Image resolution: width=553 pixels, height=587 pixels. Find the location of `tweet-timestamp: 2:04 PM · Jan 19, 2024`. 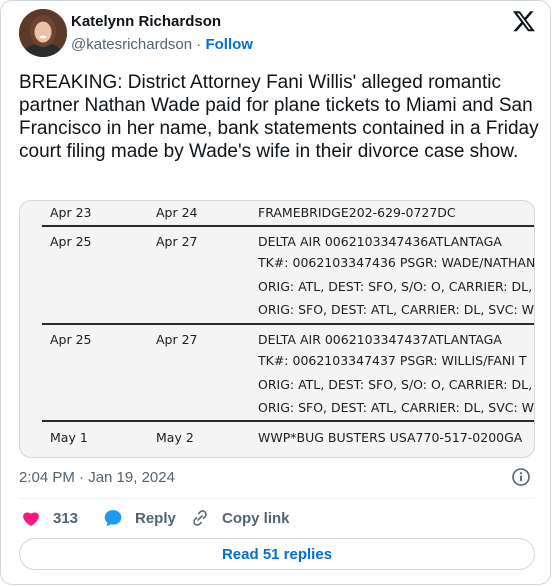

tweet-timestamp: 2:04 PM · Jan 19, 2024 is located at coordinates (97, 477).